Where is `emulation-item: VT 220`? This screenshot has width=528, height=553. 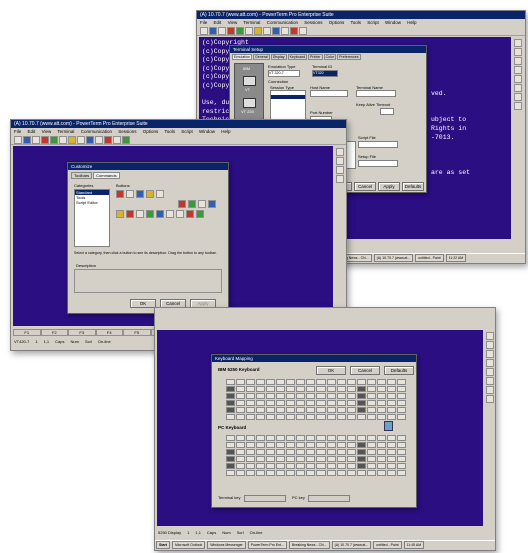
emulation-item: VT 220 is located at coordinates (247, 111).